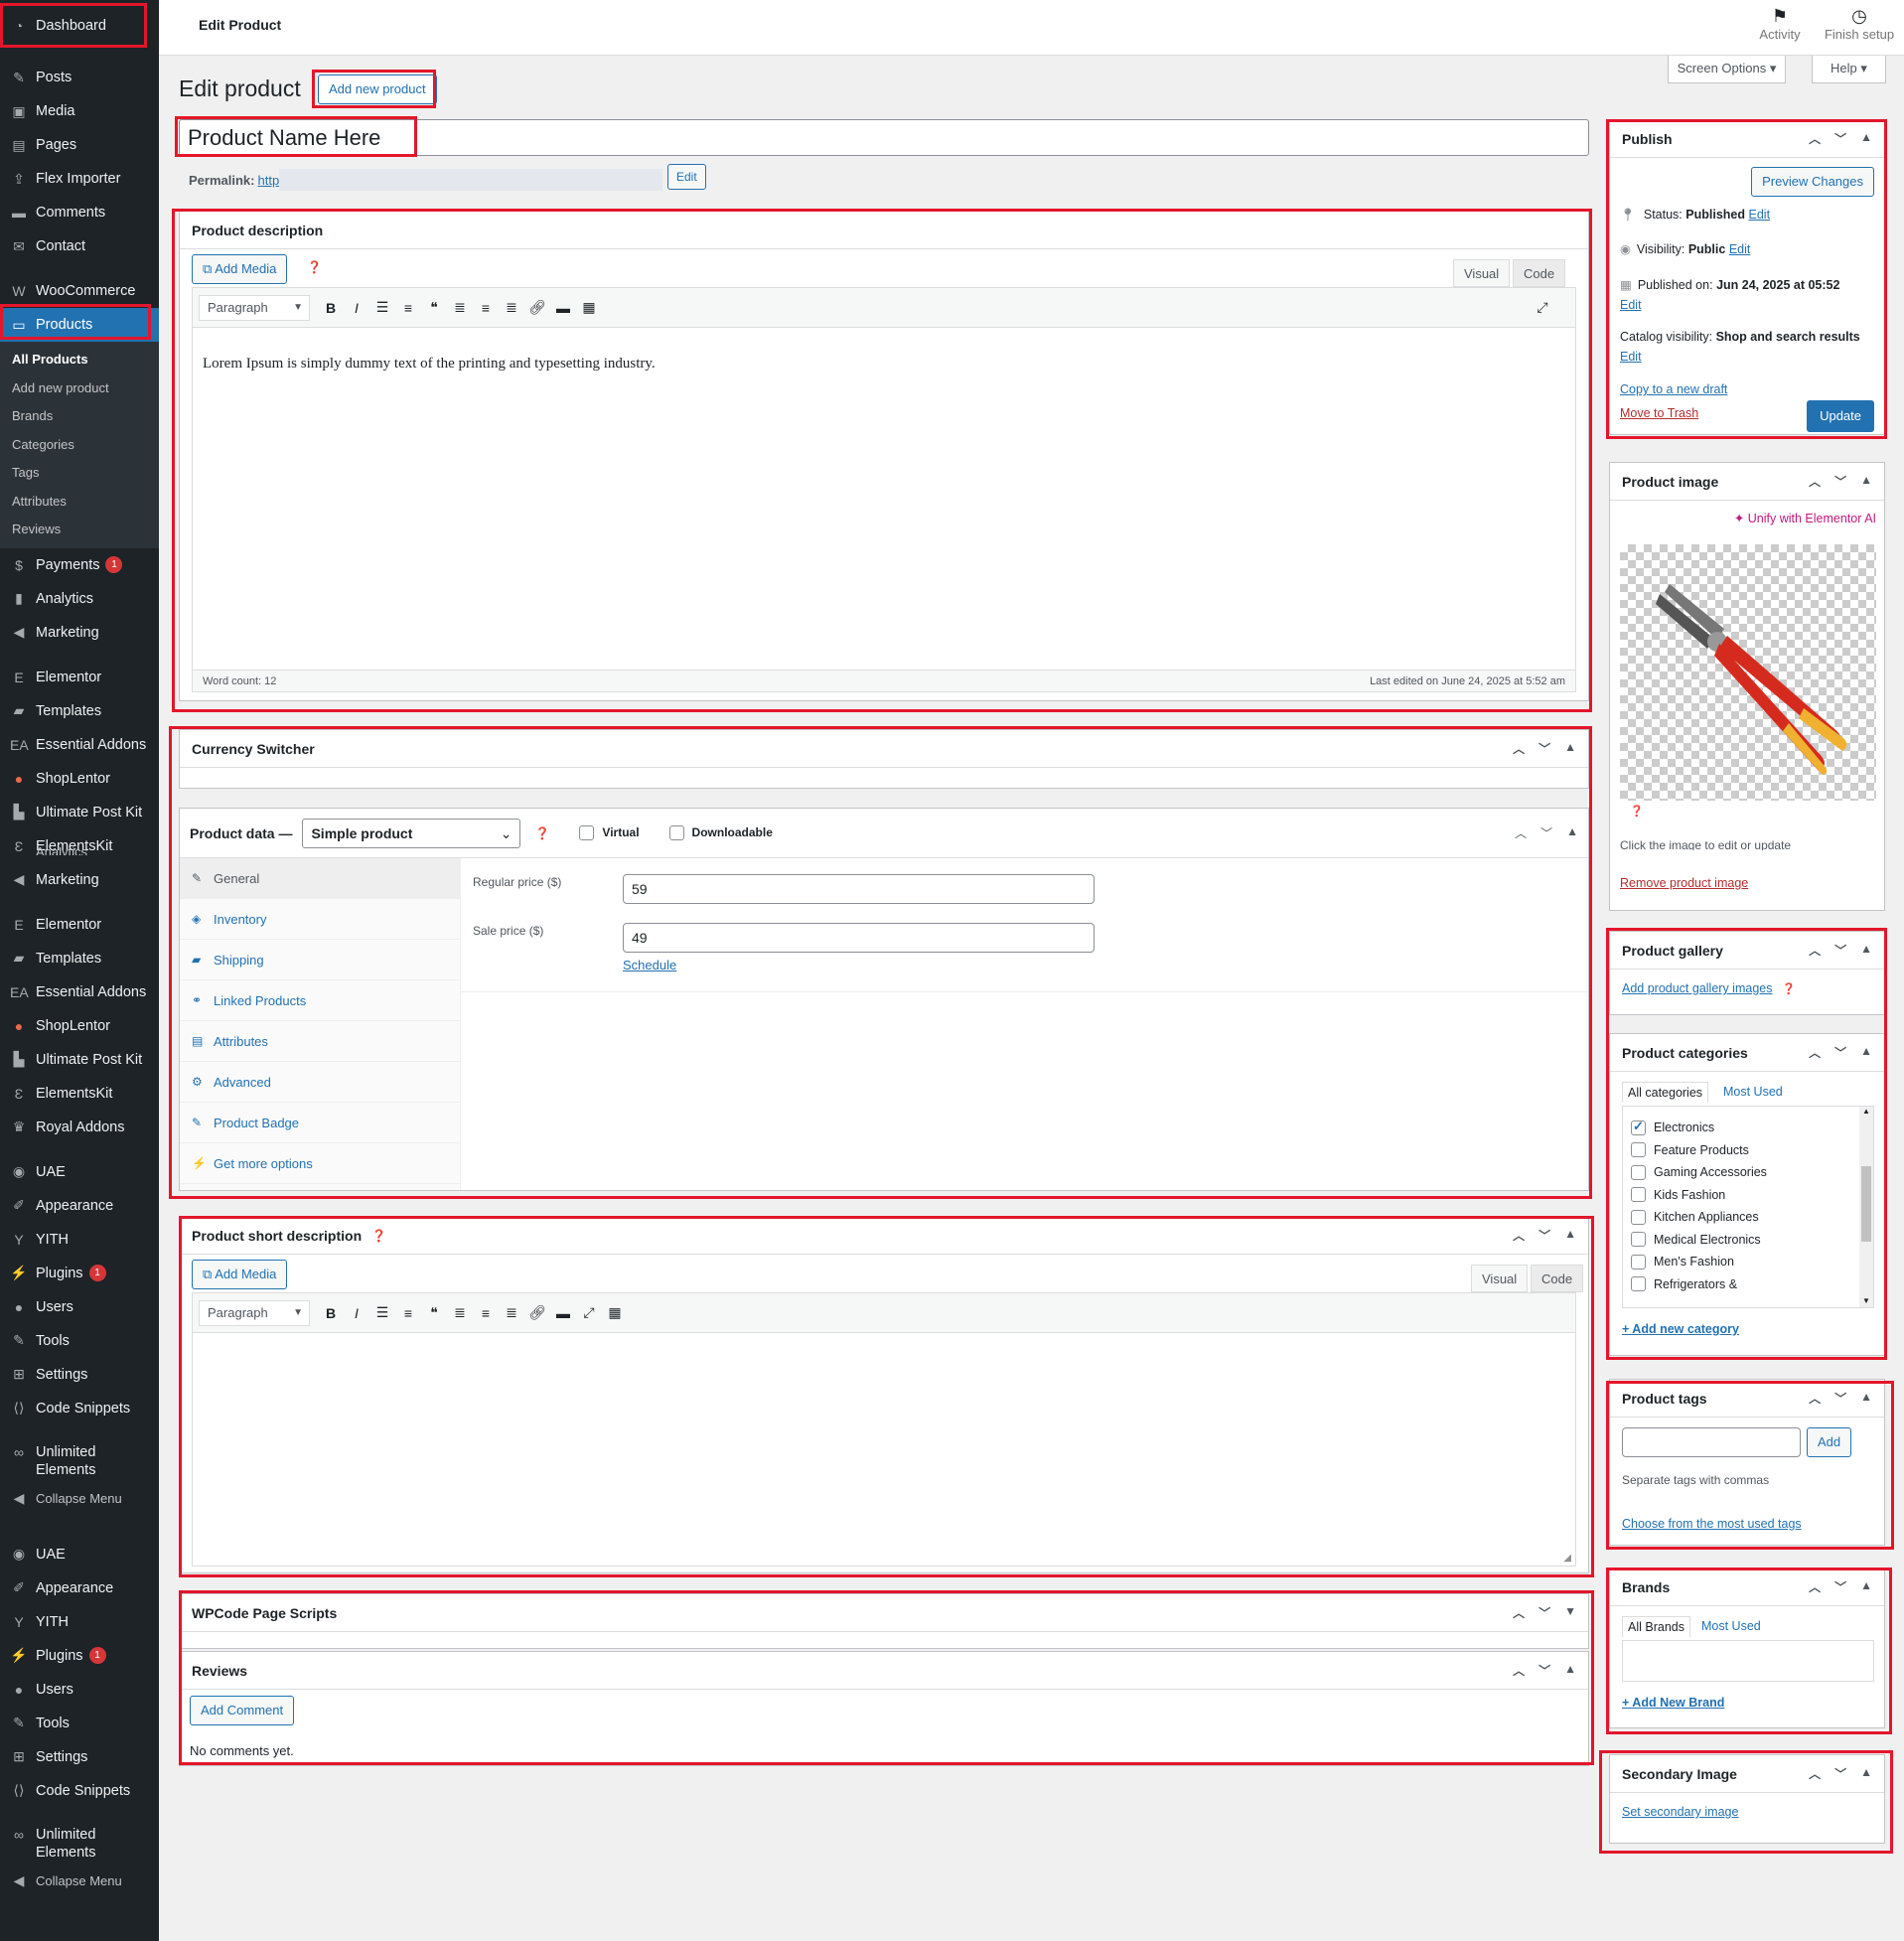  I want to click on sidebar-item-unlimited-elements: ∞ Unlimited Elements, so click(79, 1459).